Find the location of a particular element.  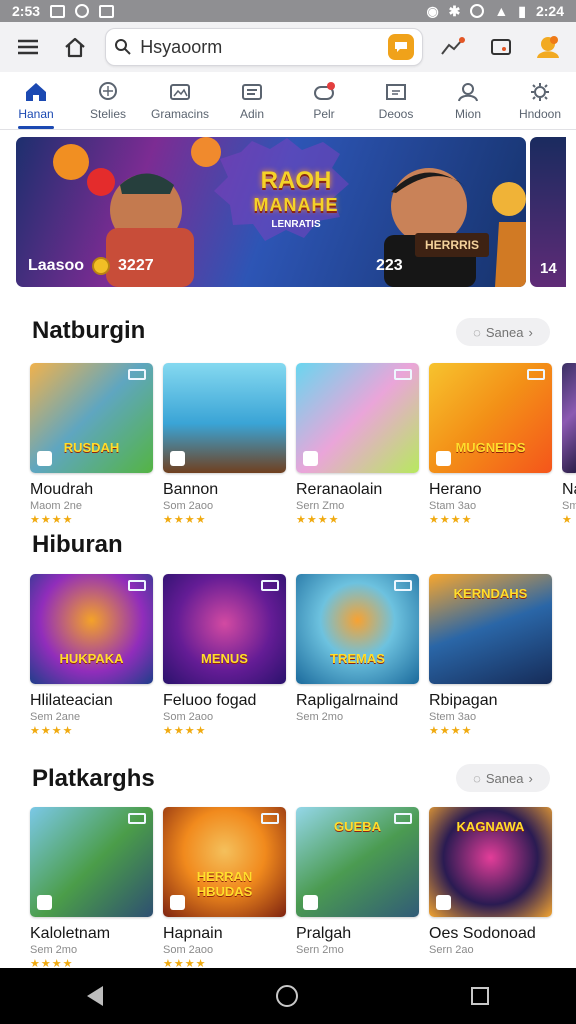

game-name: Rapligalrnaind is located at coordinates (347, 700).